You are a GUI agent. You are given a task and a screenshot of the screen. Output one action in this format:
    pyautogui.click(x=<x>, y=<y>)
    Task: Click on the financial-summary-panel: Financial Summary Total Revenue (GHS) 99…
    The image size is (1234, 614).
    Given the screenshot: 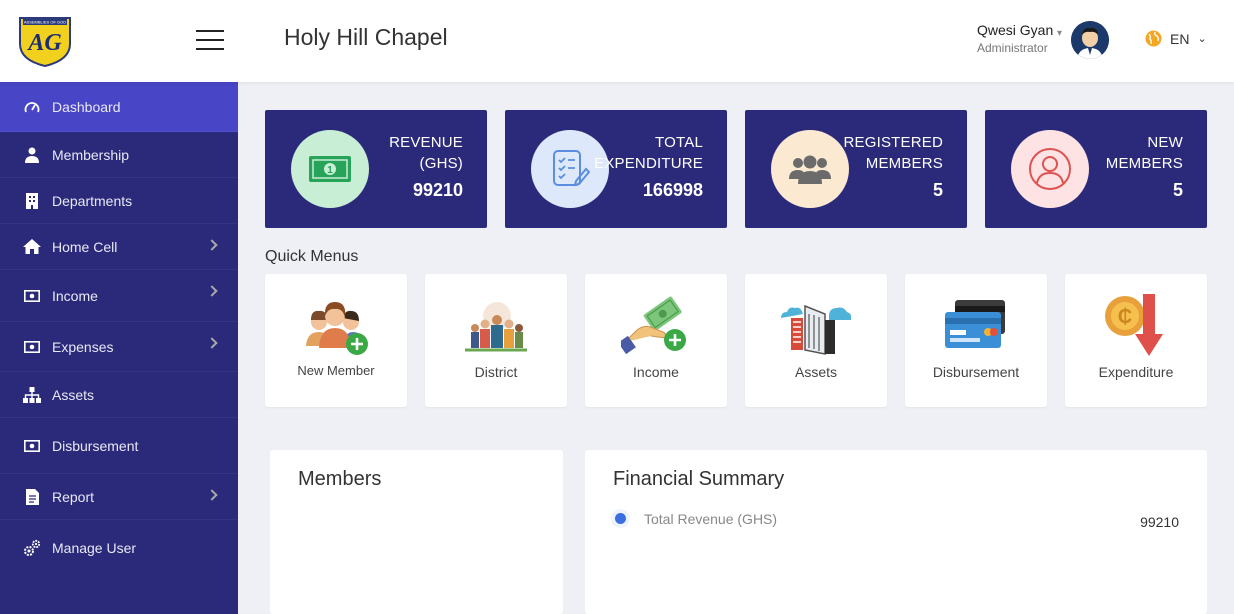 What is the action you would take?
    pyautogui.click(x=896, y=532)
    